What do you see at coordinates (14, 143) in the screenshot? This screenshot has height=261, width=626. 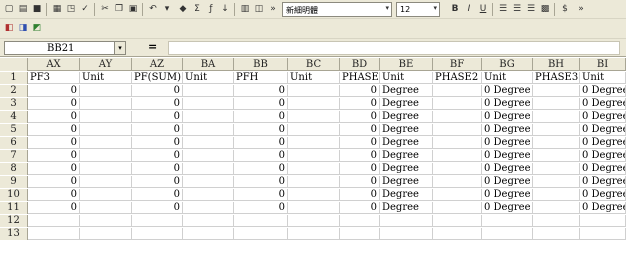 I see `row-header: 6` at bounding box center [14, 143].